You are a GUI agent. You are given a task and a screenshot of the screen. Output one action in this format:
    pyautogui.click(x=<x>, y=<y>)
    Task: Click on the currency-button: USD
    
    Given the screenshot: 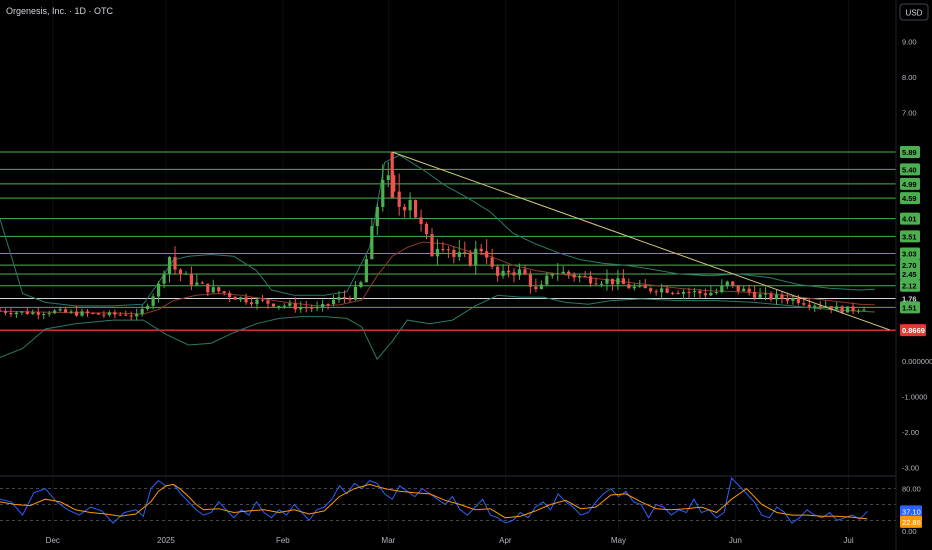 What is the action you would take?
    pyautogui.click(x=914, y=12)
    